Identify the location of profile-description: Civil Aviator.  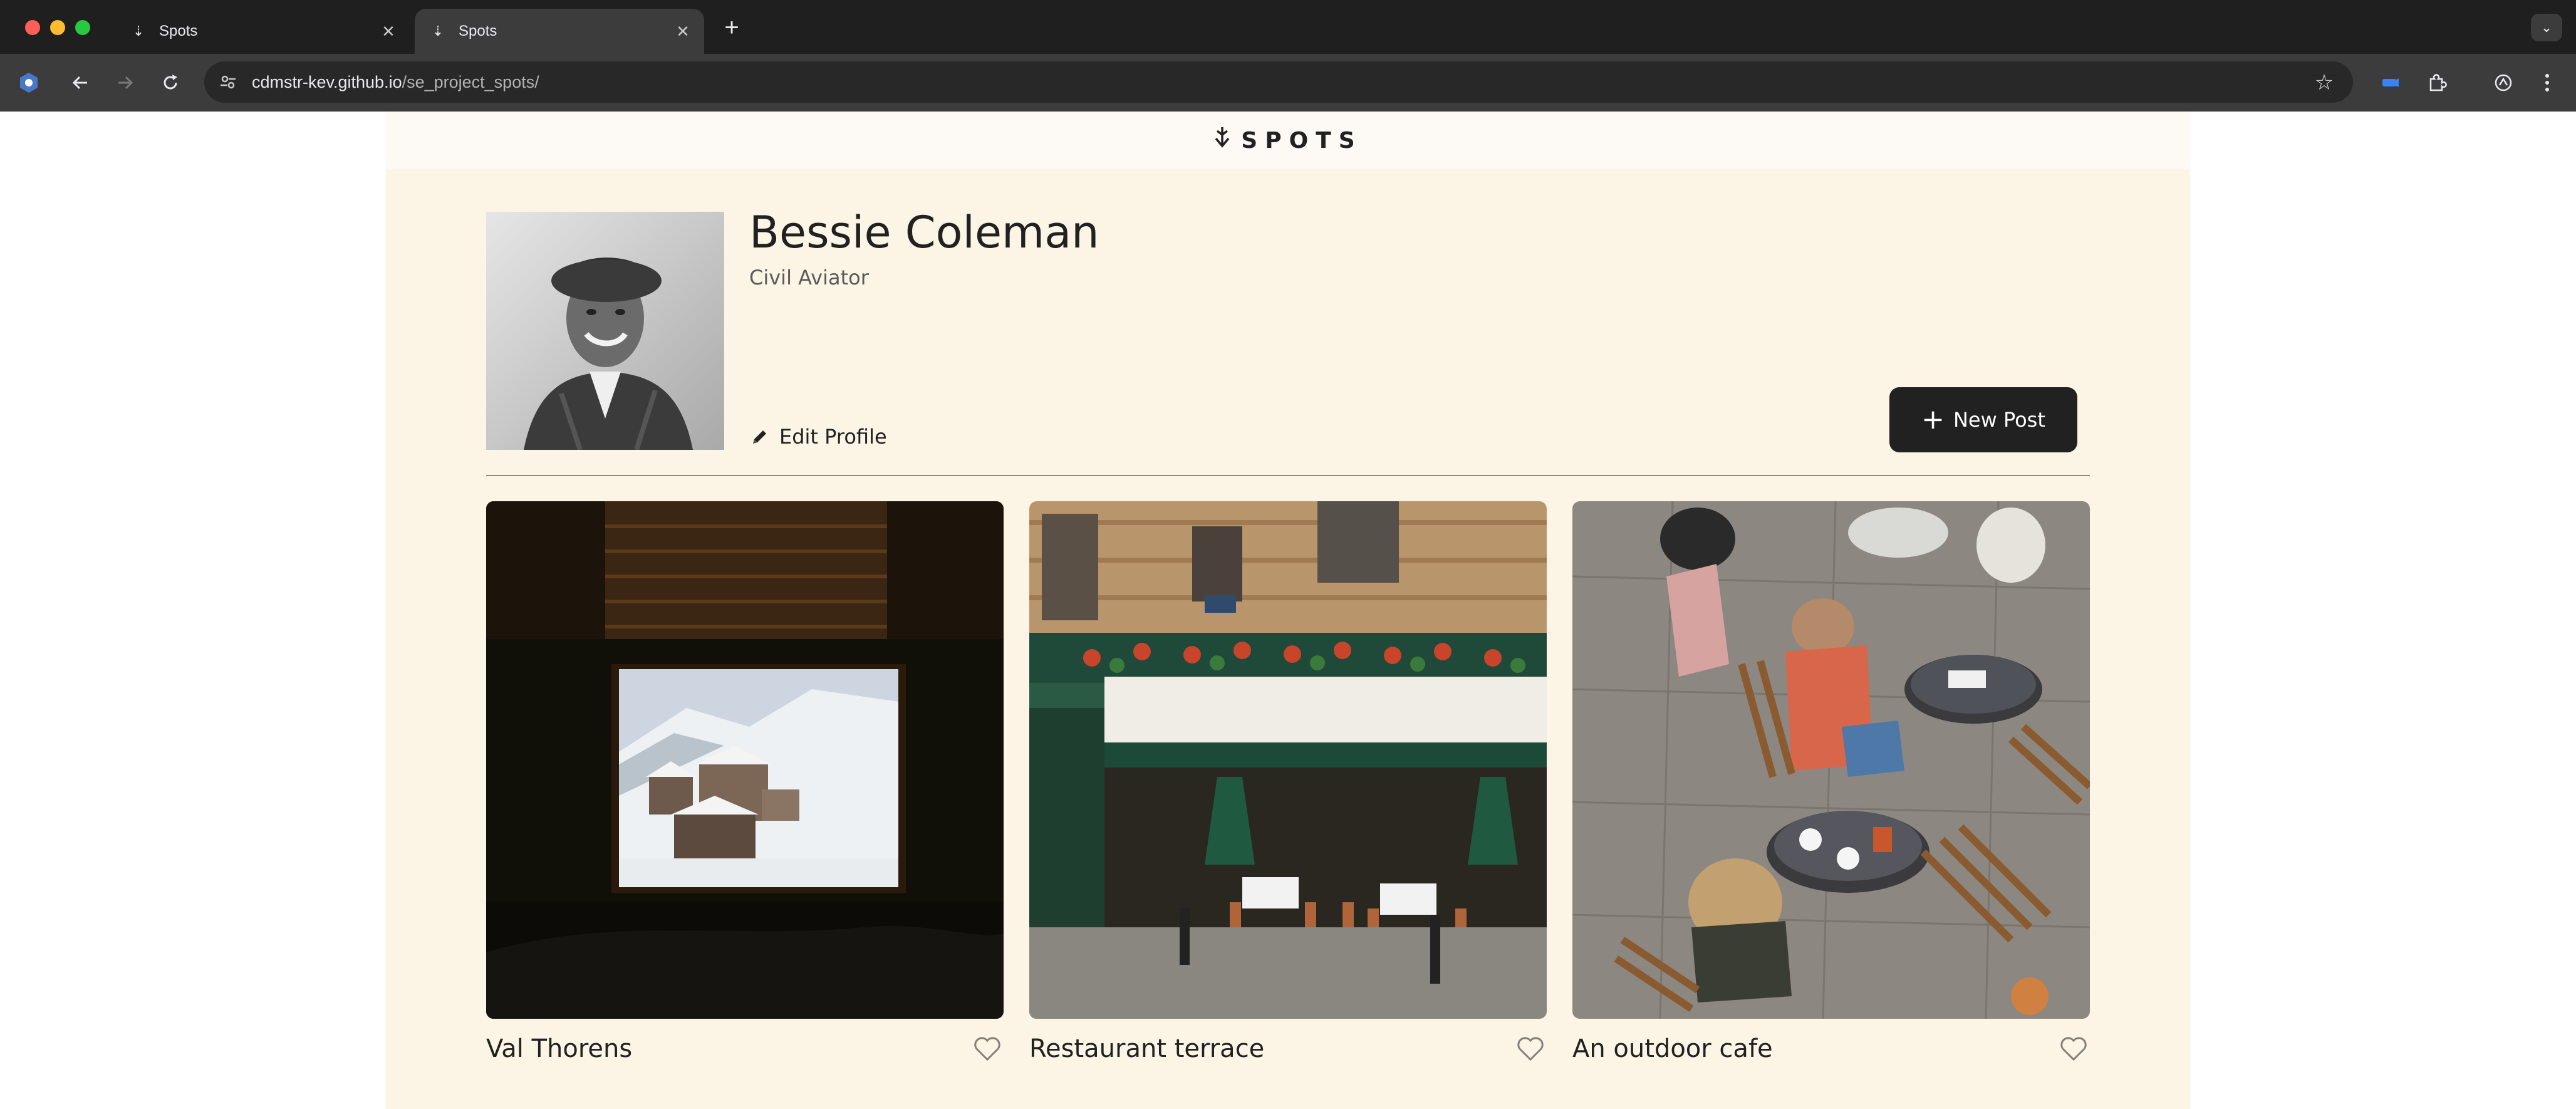
(809, 277).